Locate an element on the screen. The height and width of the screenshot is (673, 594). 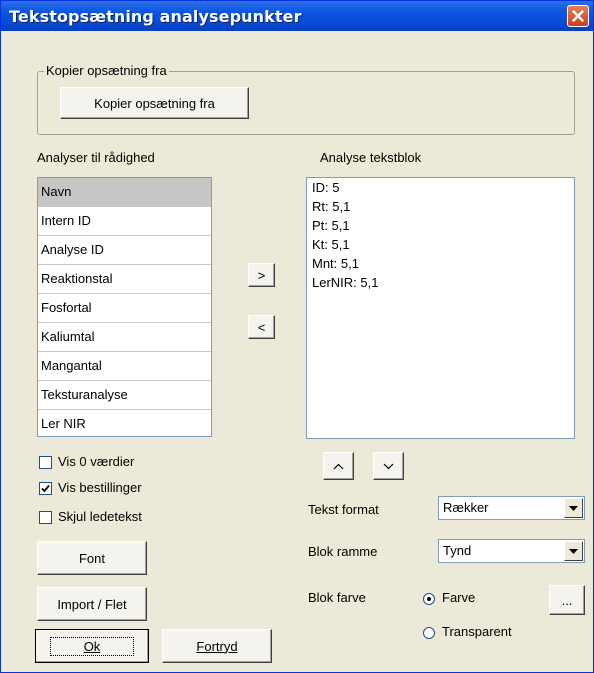
color-radio-label: Farve is located at coordinates (459, 597).